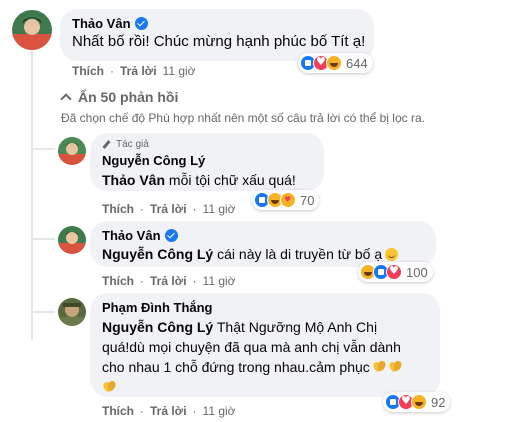 This screenshot has height=422, width=509. I want to click on reaction-count: 100, so click(417, 272).